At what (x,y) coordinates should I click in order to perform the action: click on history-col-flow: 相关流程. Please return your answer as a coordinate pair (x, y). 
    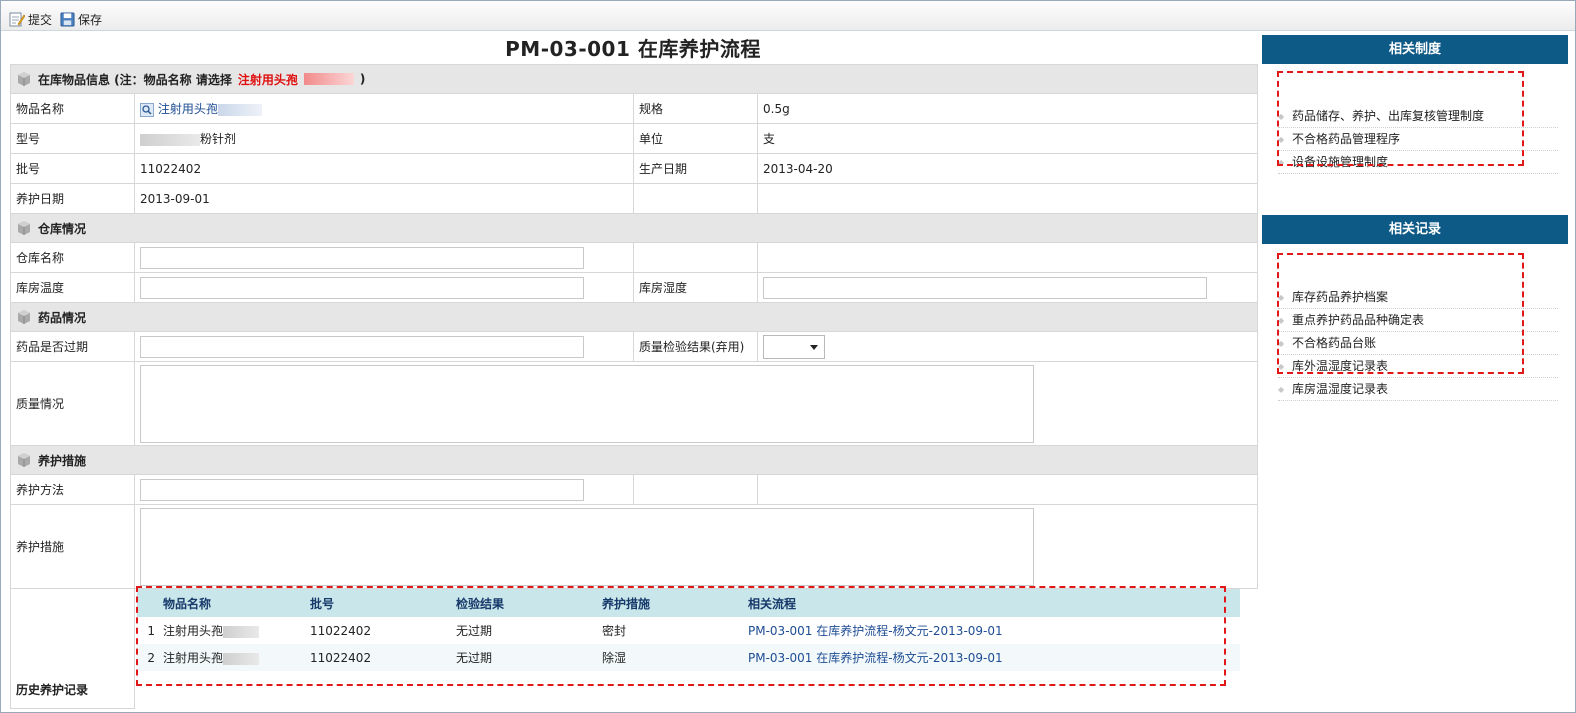
    Looking at the image, I should click on (992, 603).